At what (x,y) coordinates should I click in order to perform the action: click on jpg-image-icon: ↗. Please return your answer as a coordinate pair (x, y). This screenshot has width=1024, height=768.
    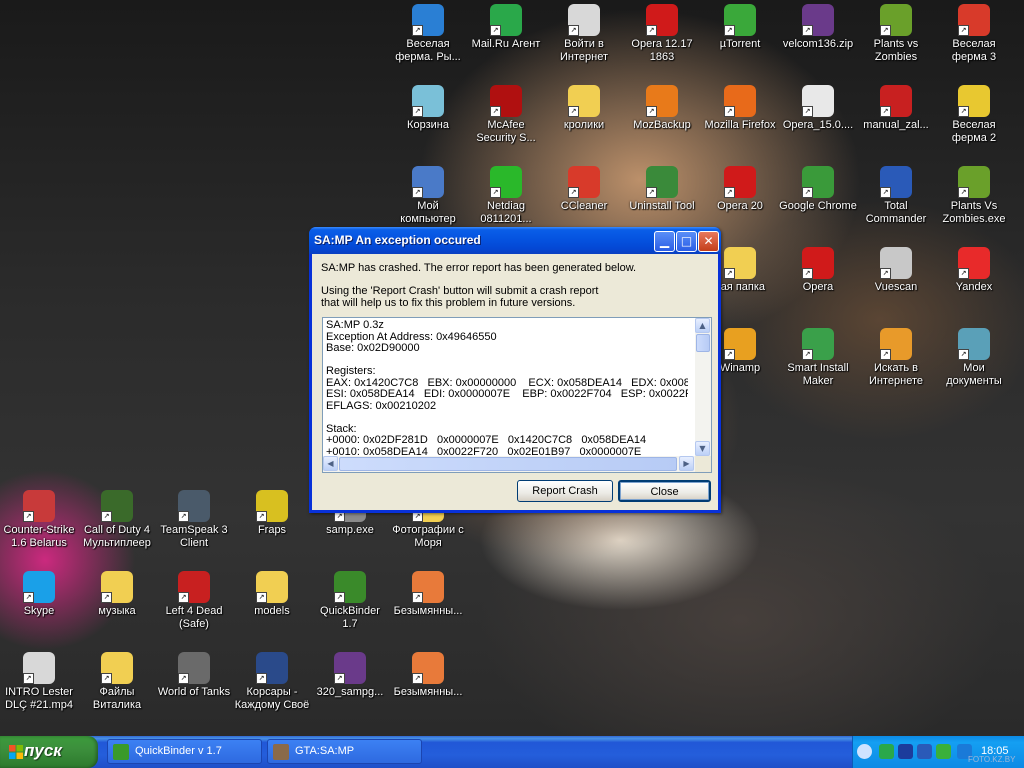
    Looking at the image, I should click on (428, 668).